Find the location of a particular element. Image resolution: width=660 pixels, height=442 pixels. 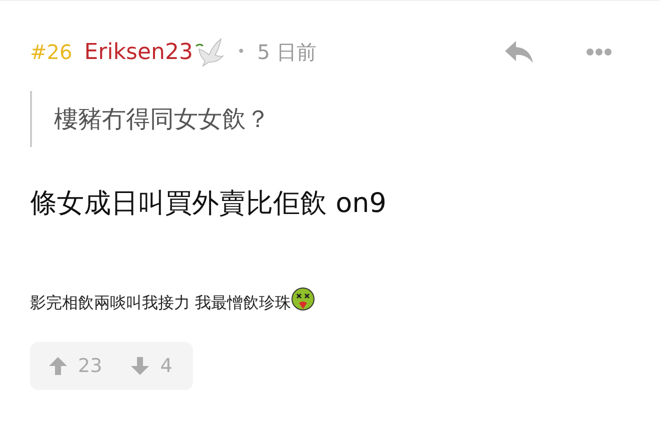

more-icon is located at coordinates (599, 52).